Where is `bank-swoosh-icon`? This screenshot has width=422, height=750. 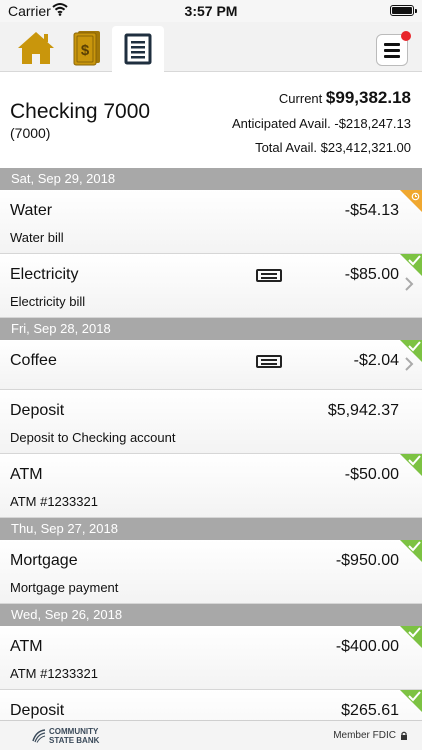
bank-swoosh-icon is located at coordinates (39, 736).